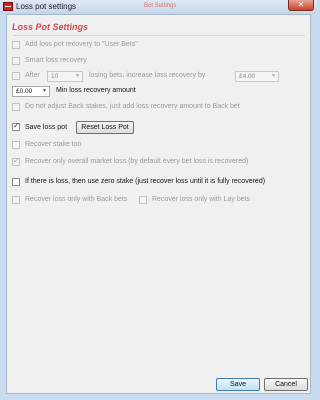  What do you see at coordinates (16, 182) in the screenshot?
I see `zero-stake-checkbox` at bounding box center [16, 182].